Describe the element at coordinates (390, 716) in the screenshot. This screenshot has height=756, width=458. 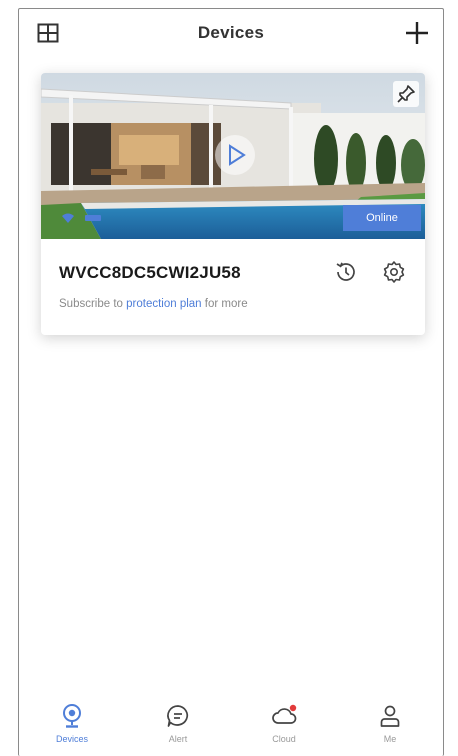
I see `person-icon` at that location.